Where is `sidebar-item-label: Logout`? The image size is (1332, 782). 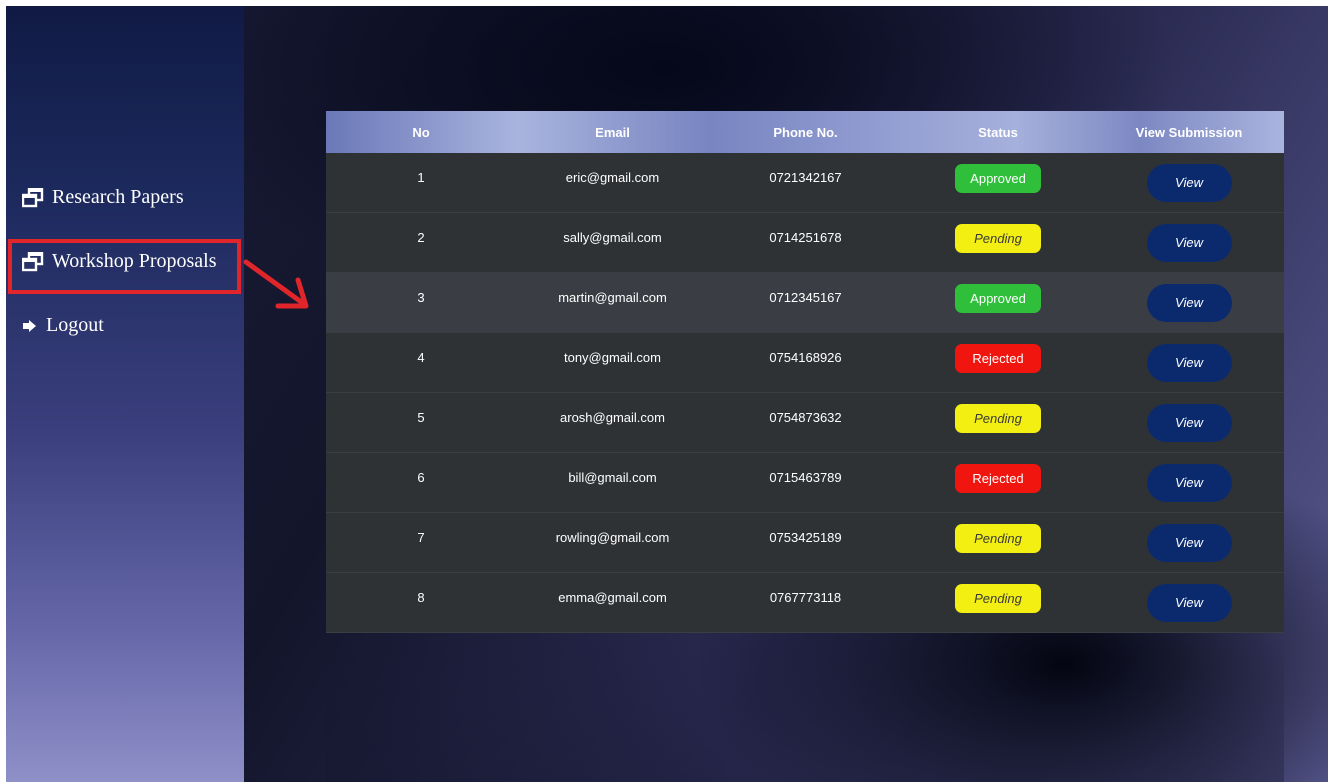
sidebar-item-label: Logout is located at coordinates (75, 325).